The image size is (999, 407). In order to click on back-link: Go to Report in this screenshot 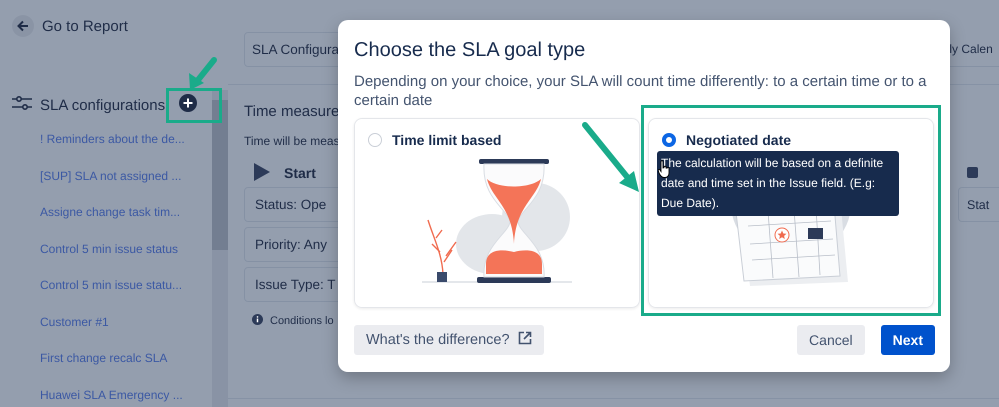, I will do `click(85, 26)`.